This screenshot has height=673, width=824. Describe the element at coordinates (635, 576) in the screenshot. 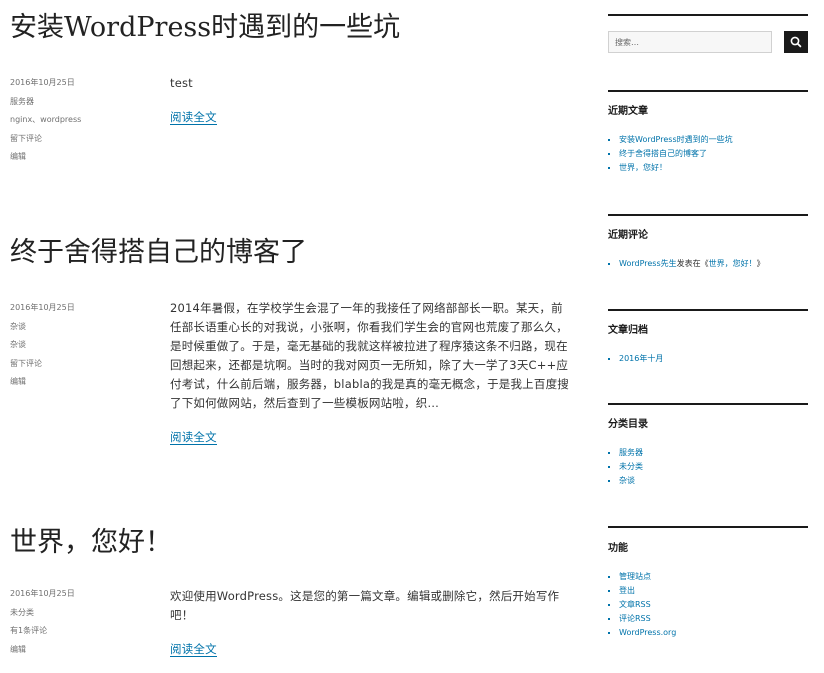

I see `meta-link: 管理站点` at that location.